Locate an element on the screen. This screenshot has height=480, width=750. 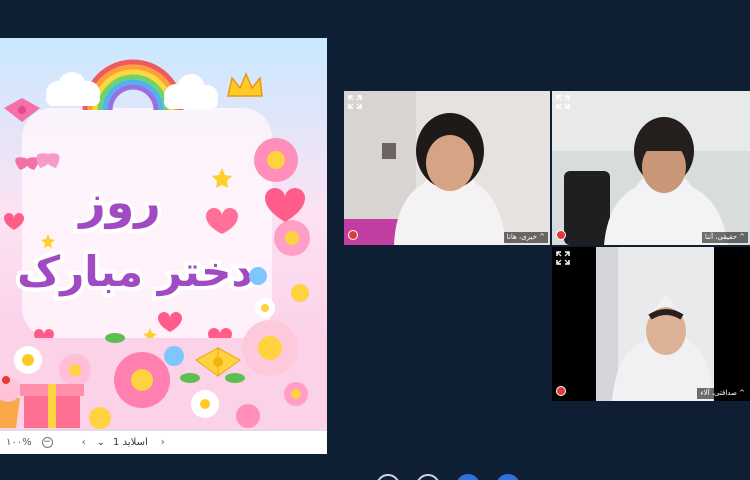
video-tile: ^ صداقتی، آلاء is located at coordinates (651, 324).